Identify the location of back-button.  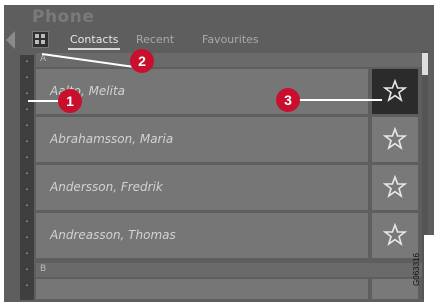
(10, 40).